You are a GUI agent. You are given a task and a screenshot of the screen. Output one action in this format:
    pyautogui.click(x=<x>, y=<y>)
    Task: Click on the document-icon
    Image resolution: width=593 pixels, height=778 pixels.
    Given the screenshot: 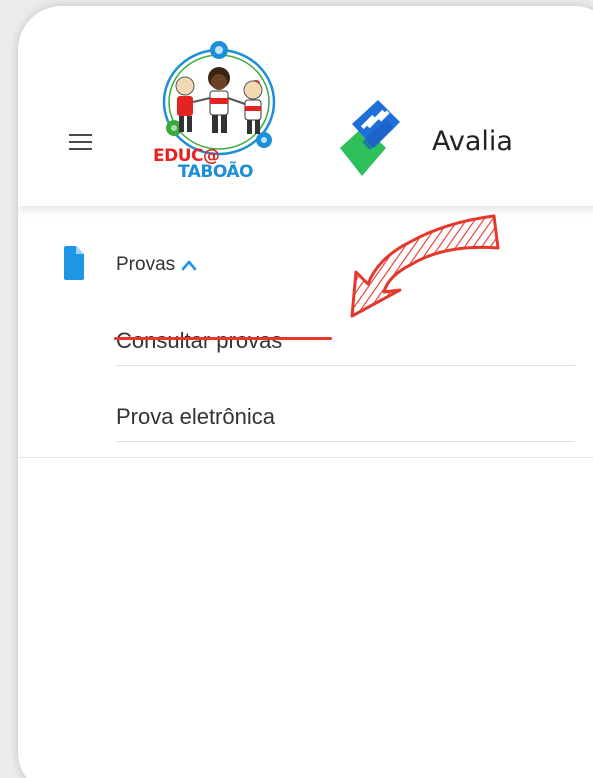 What is the action you would take?
    pyautogui.click(x=74, y=263)
    